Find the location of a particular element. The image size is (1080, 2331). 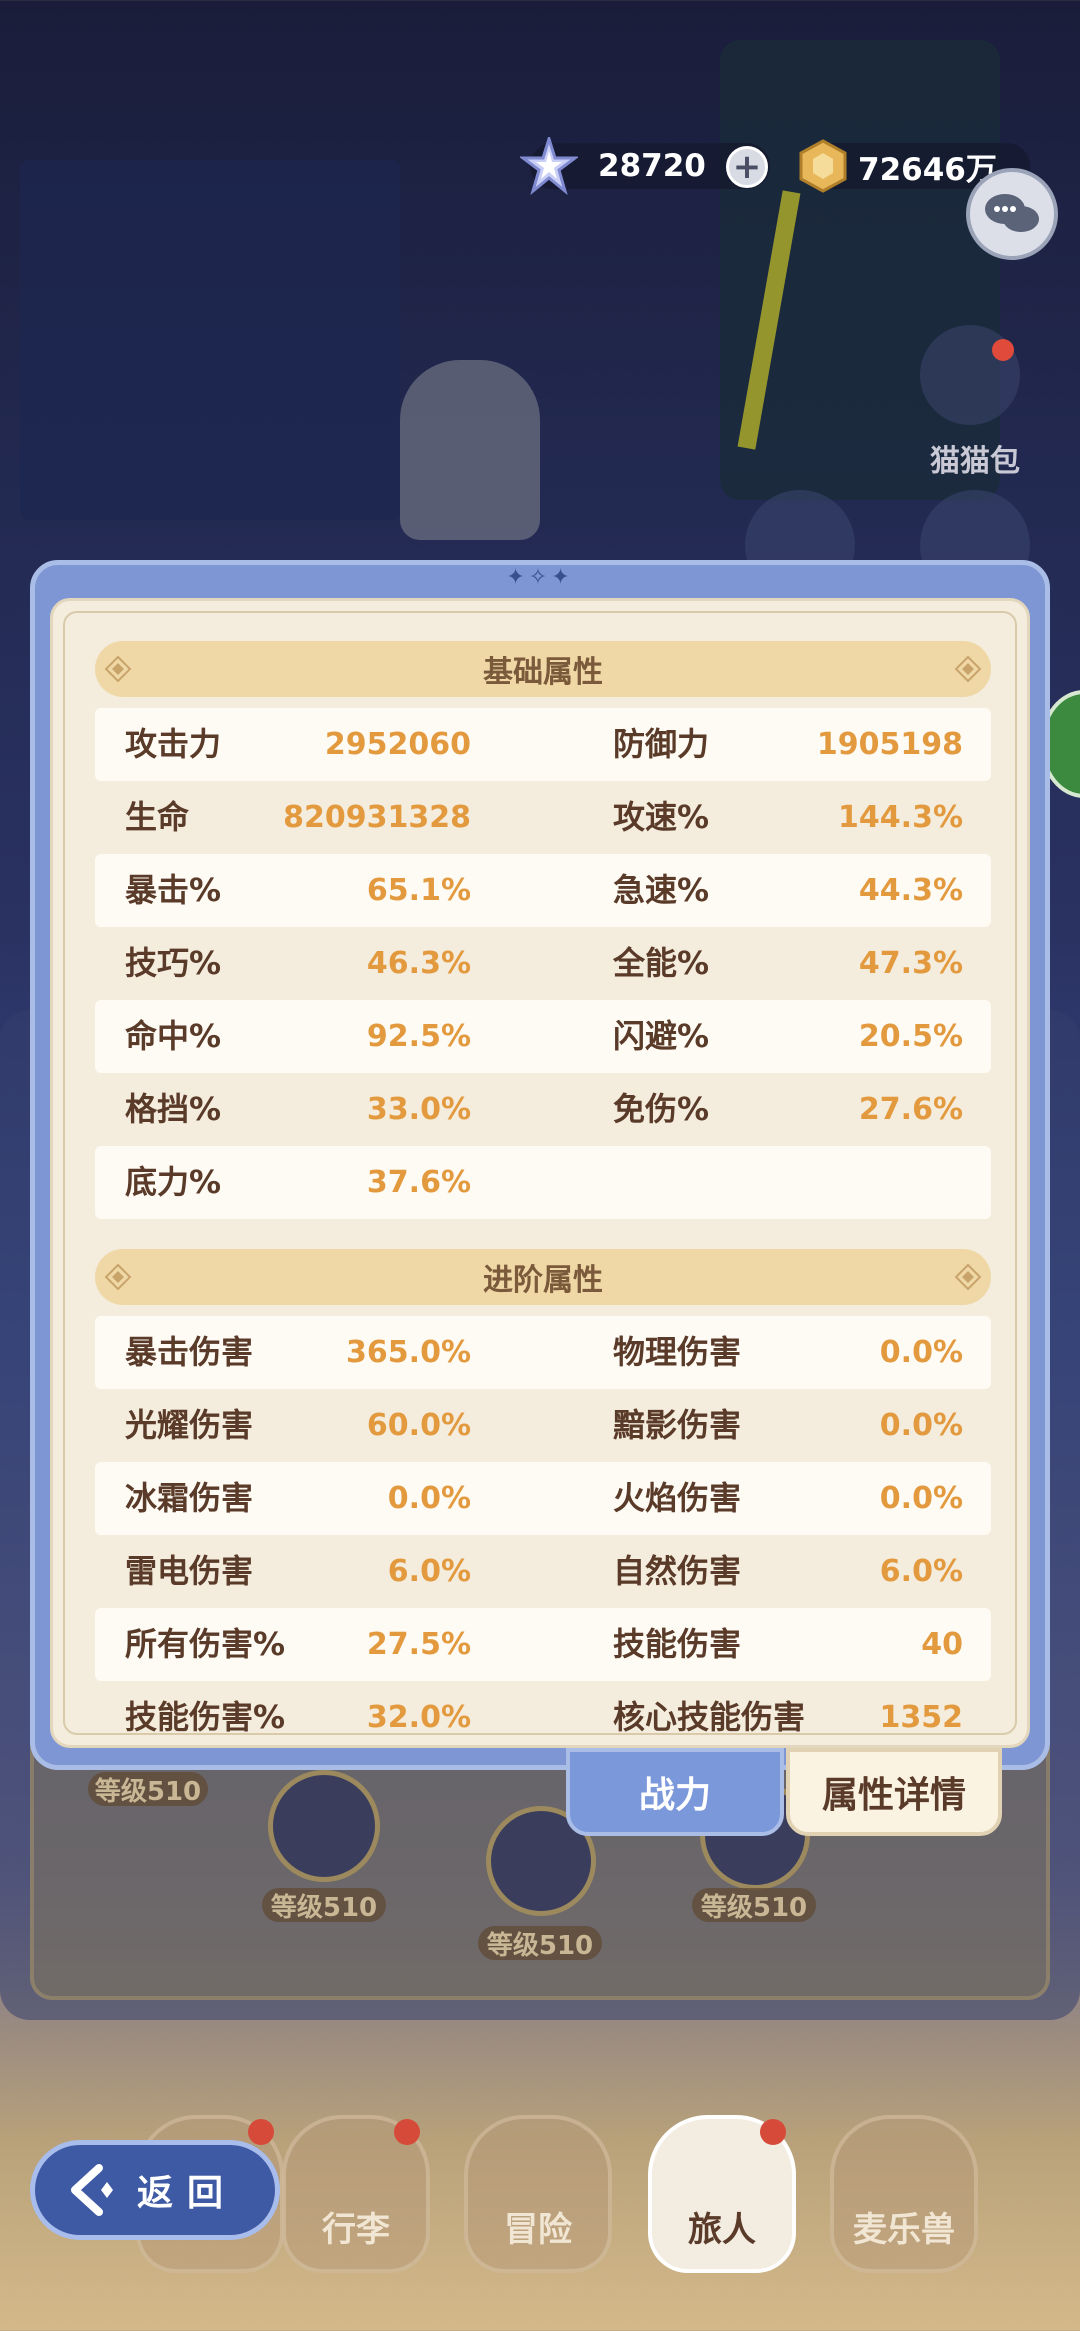

chat-bubbles-icon is located at coordinates (1012, 213).